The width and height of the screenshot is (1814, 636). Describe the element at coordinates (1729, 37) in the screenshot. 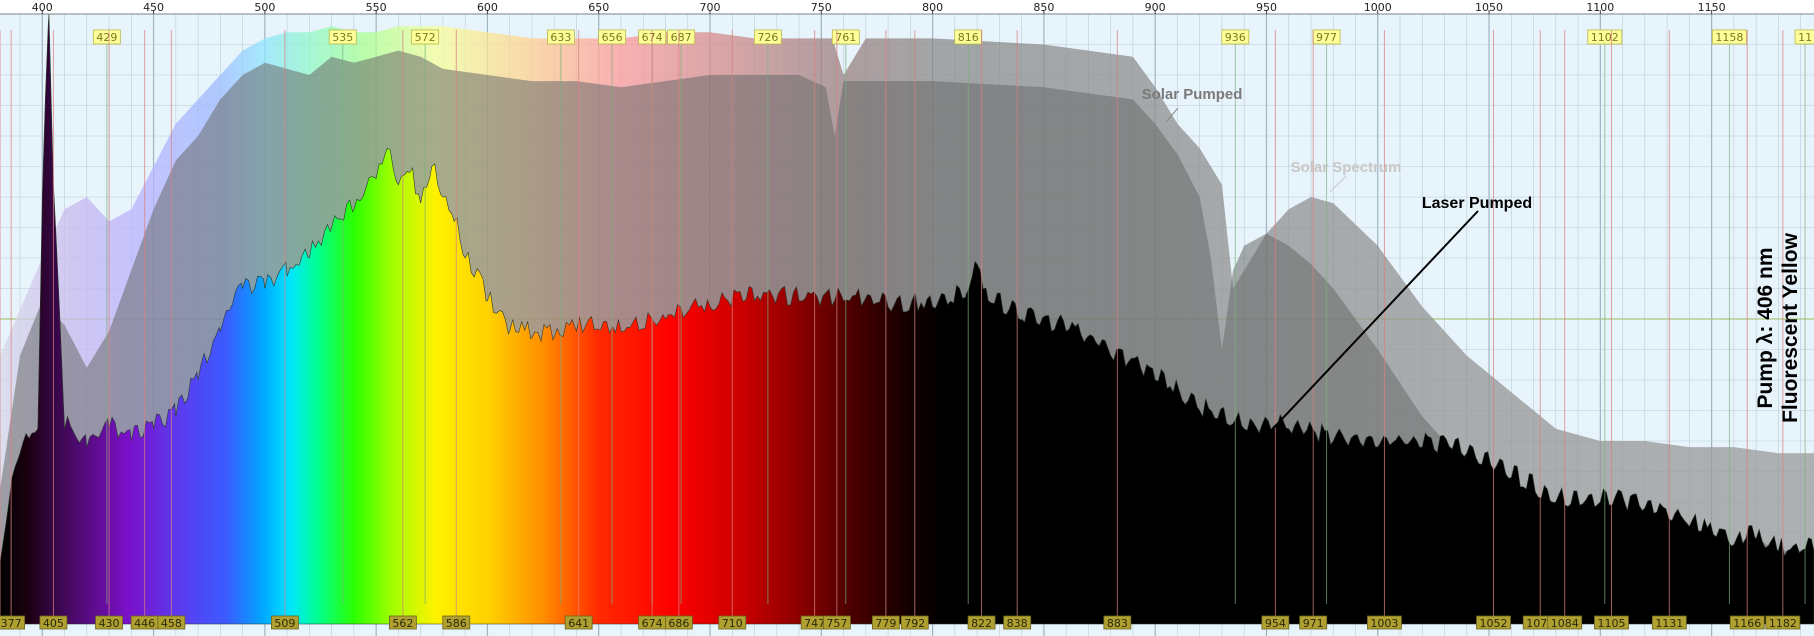

I see `top-peak-label: 1158` at that location.